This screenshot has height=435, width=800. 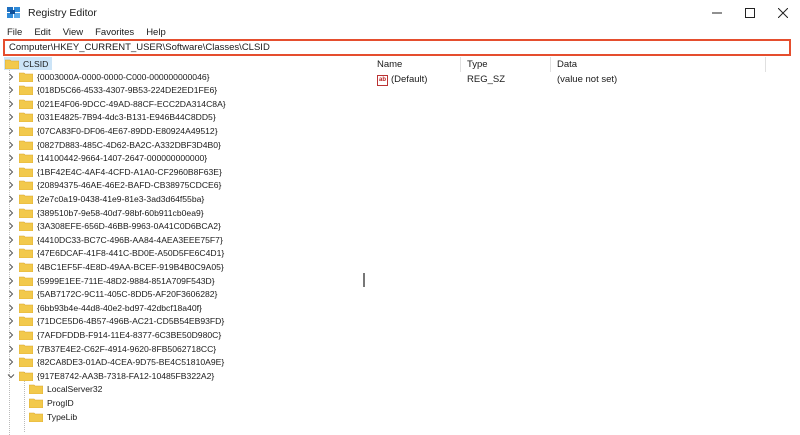 What do you see at coordinates (51, 416) in the screenshot?
I see `tree-child-item: TypeLib` at bounding box center [51, 416].